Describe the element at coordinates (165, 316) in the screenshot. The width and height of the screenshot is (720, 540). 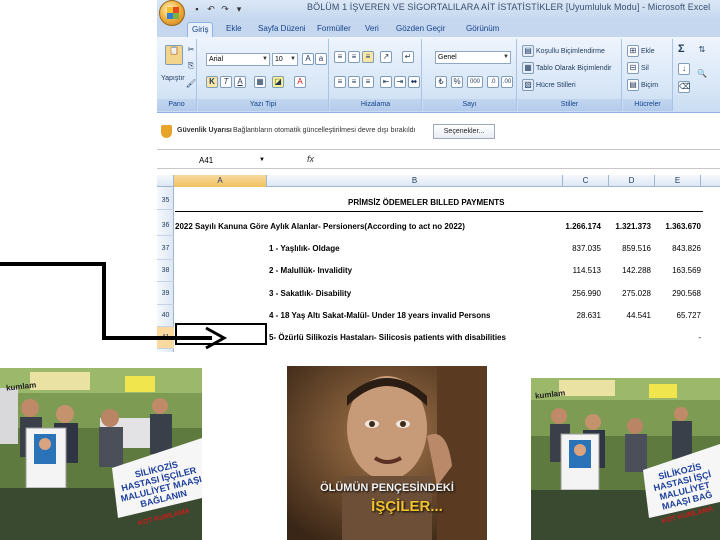
I see `row-header: 40` at that location.